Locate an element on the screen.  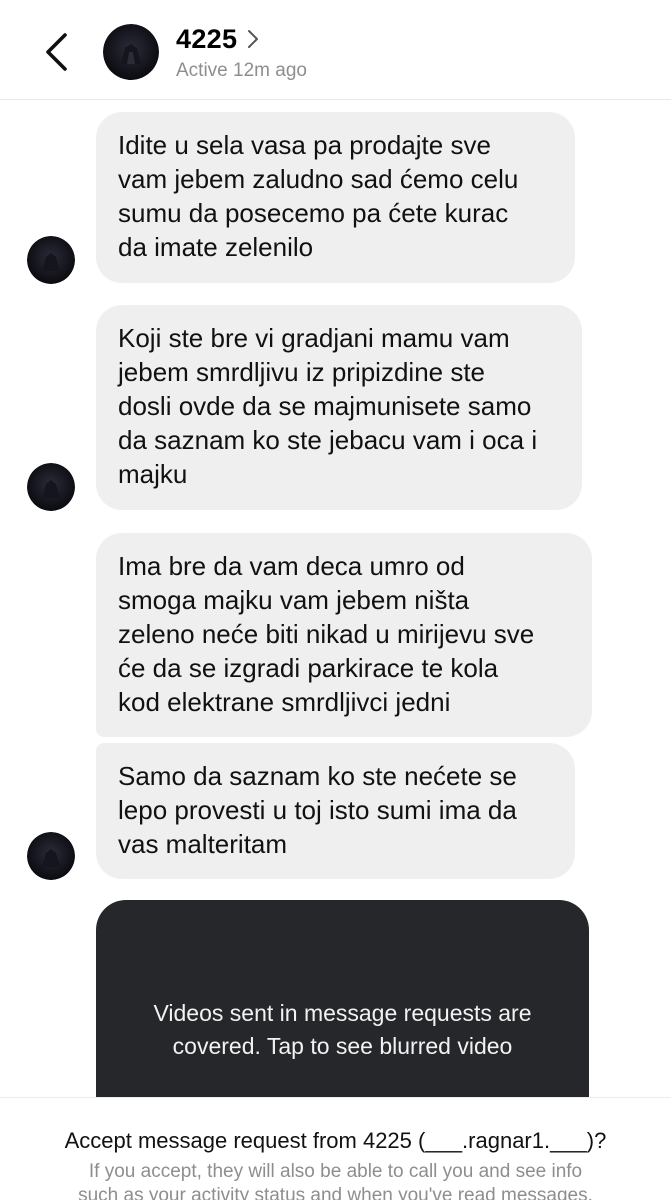
chevron-left-icon is located at coordinates (56, 52).